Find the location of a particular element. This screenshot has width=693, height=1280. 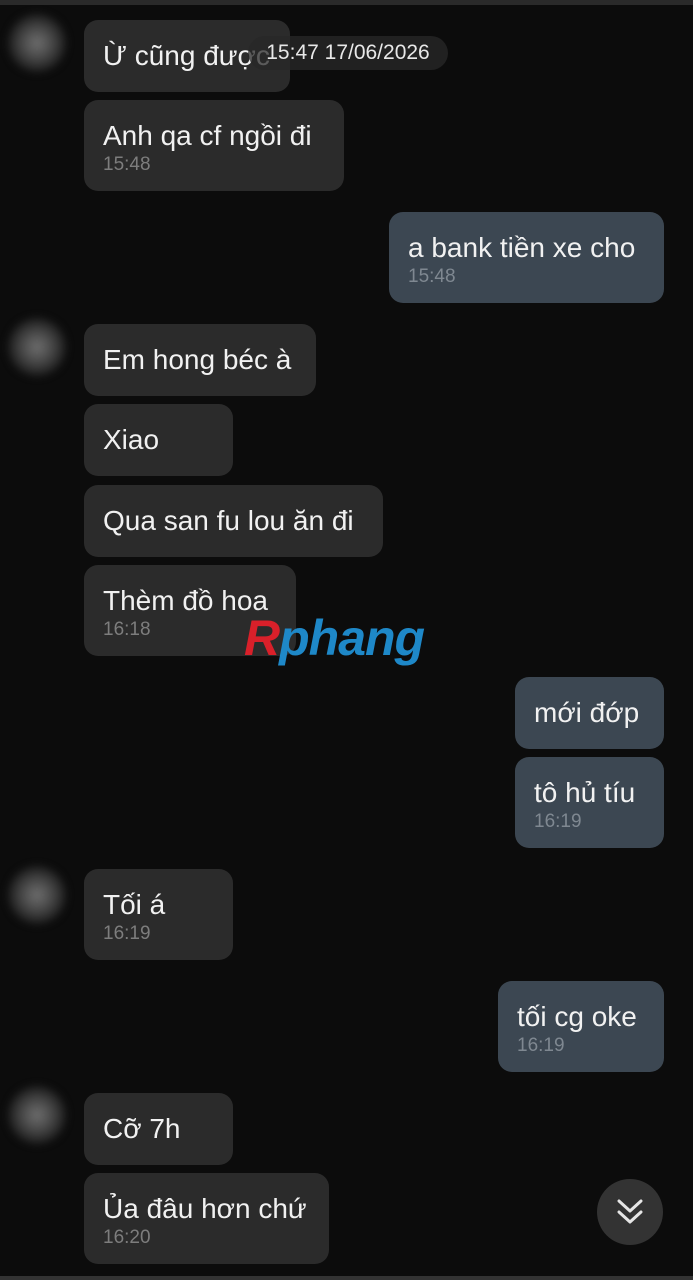

message-text: a bank tiền xe cho is located at coordinates (522, 247).